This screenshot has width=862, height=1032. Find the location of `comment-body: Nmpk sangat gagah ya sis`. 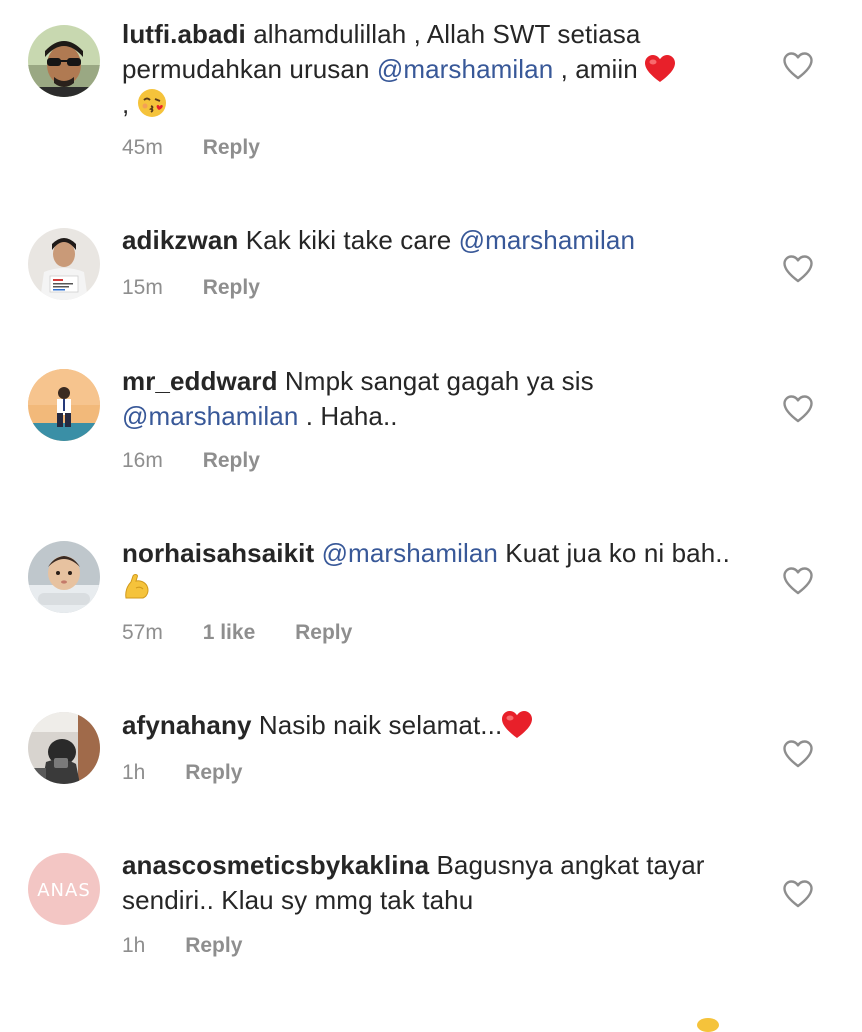

comment-body: Nmpk sangat gagah ya sis is located at coordinates (435, 381).